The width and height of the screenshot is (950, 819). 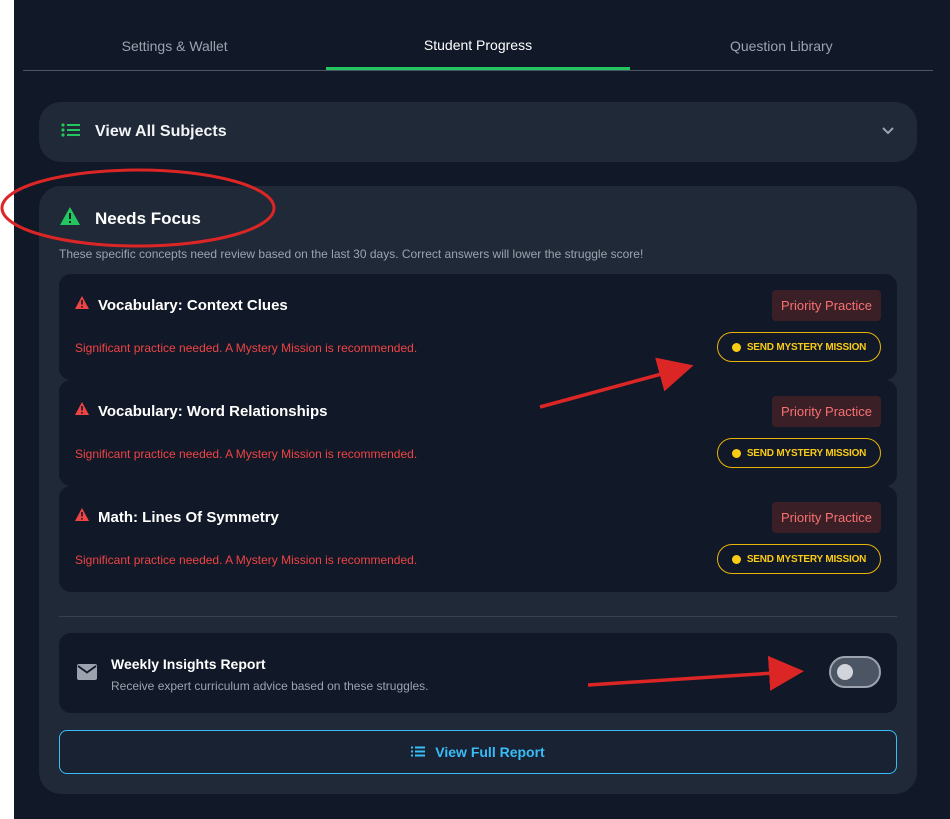 I want to click on concept-name-row: Math: Lines Of Symmetry, so click(x=177, y=517).